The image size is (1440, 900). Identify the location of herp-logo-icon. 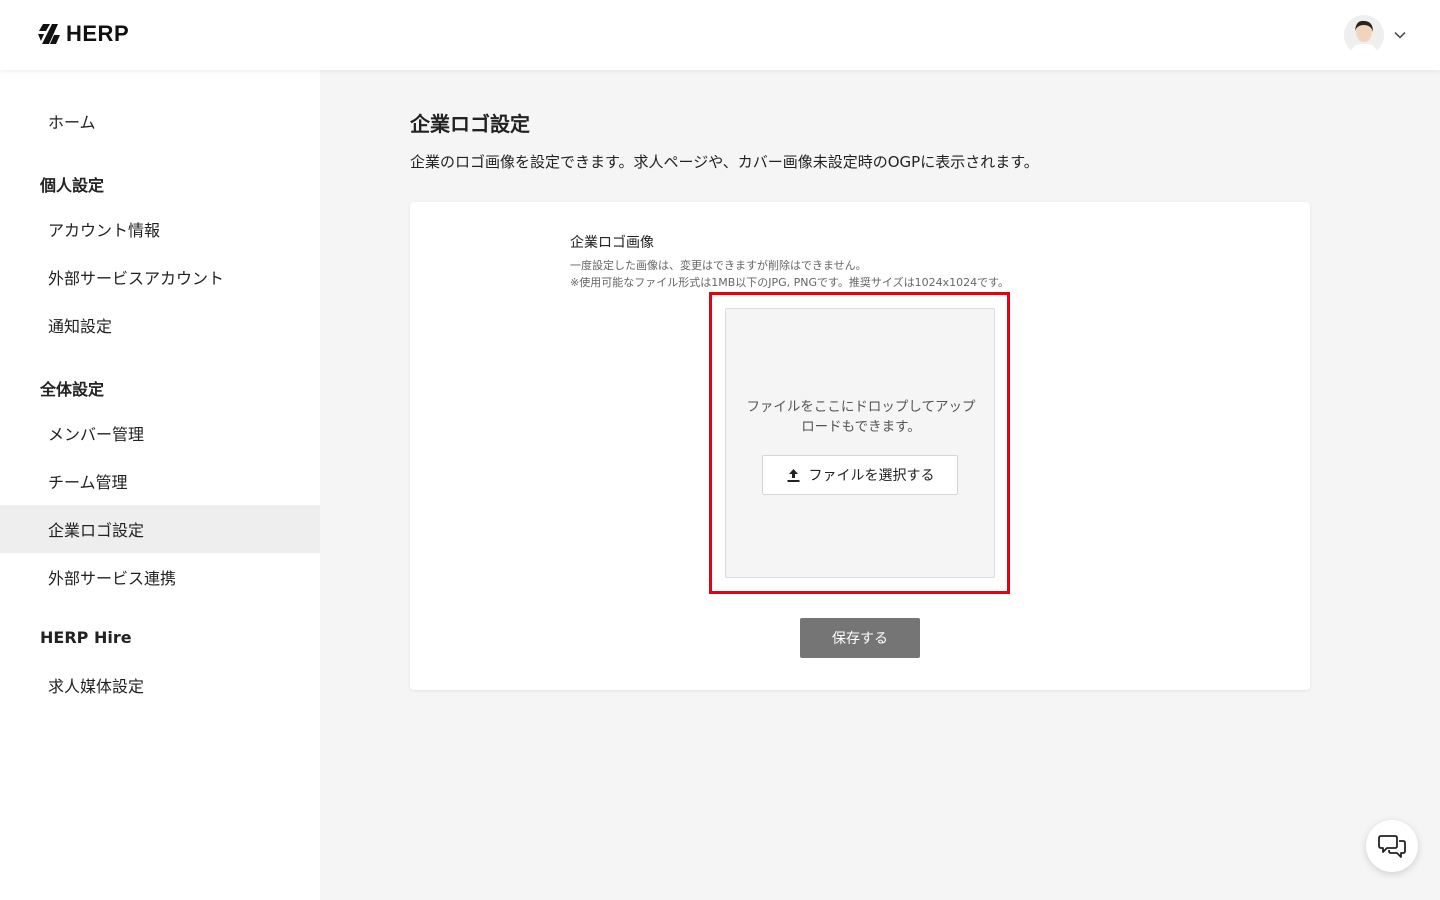
(49, 34).